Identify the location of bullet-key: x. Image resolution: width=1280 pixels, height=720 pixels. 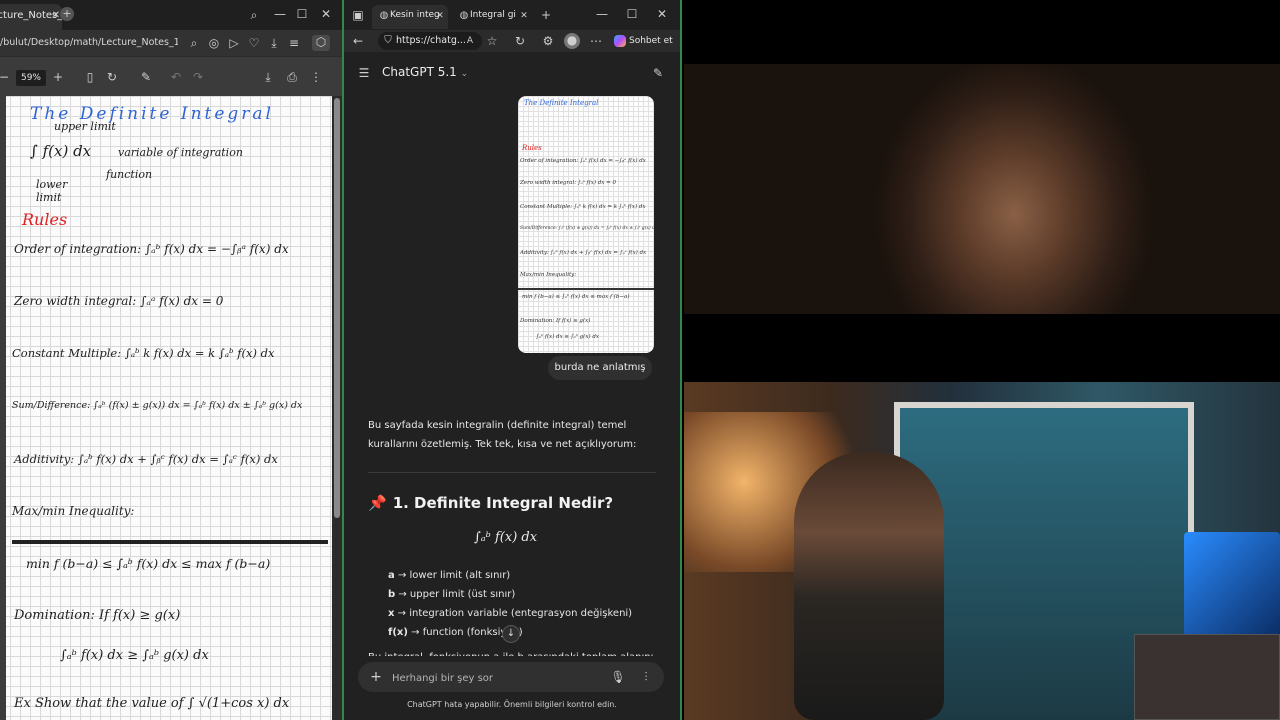
(391, 613).